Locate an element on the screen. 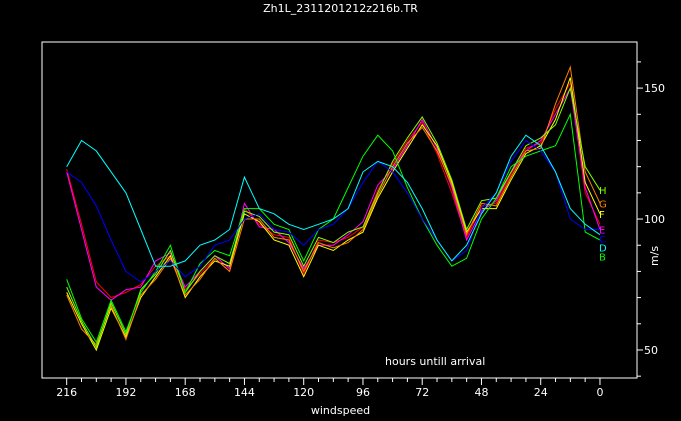 The image size is (681, 421). x-tick-label: 216 is located at coordinates (66, 392).